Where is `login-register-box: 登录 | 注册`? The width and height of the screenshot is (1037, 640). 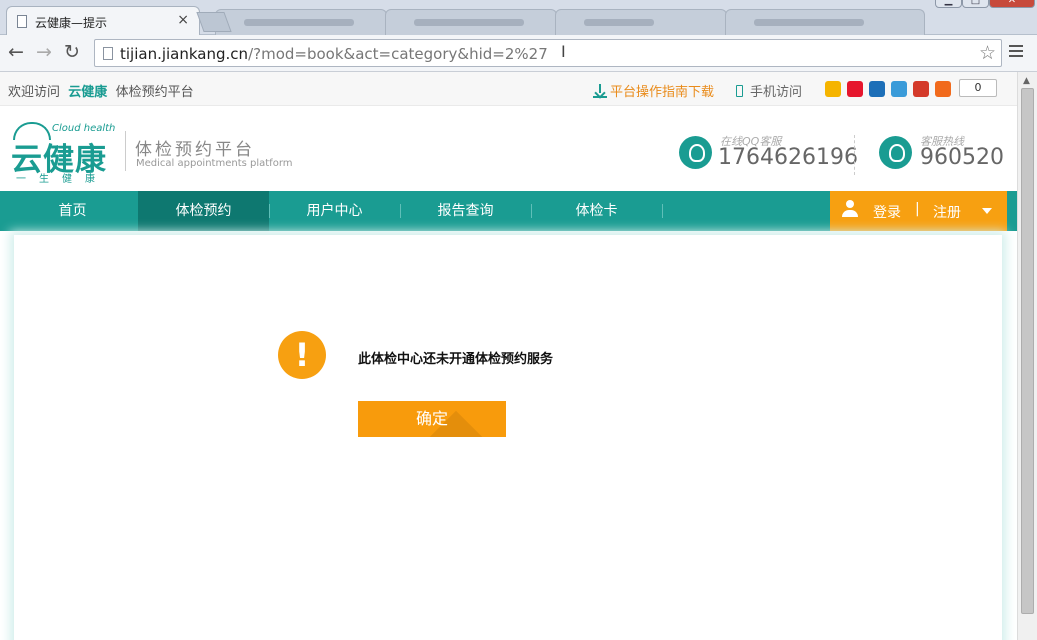
login-register-box: 登录 | 注册 is located at coordinates (918, 211).